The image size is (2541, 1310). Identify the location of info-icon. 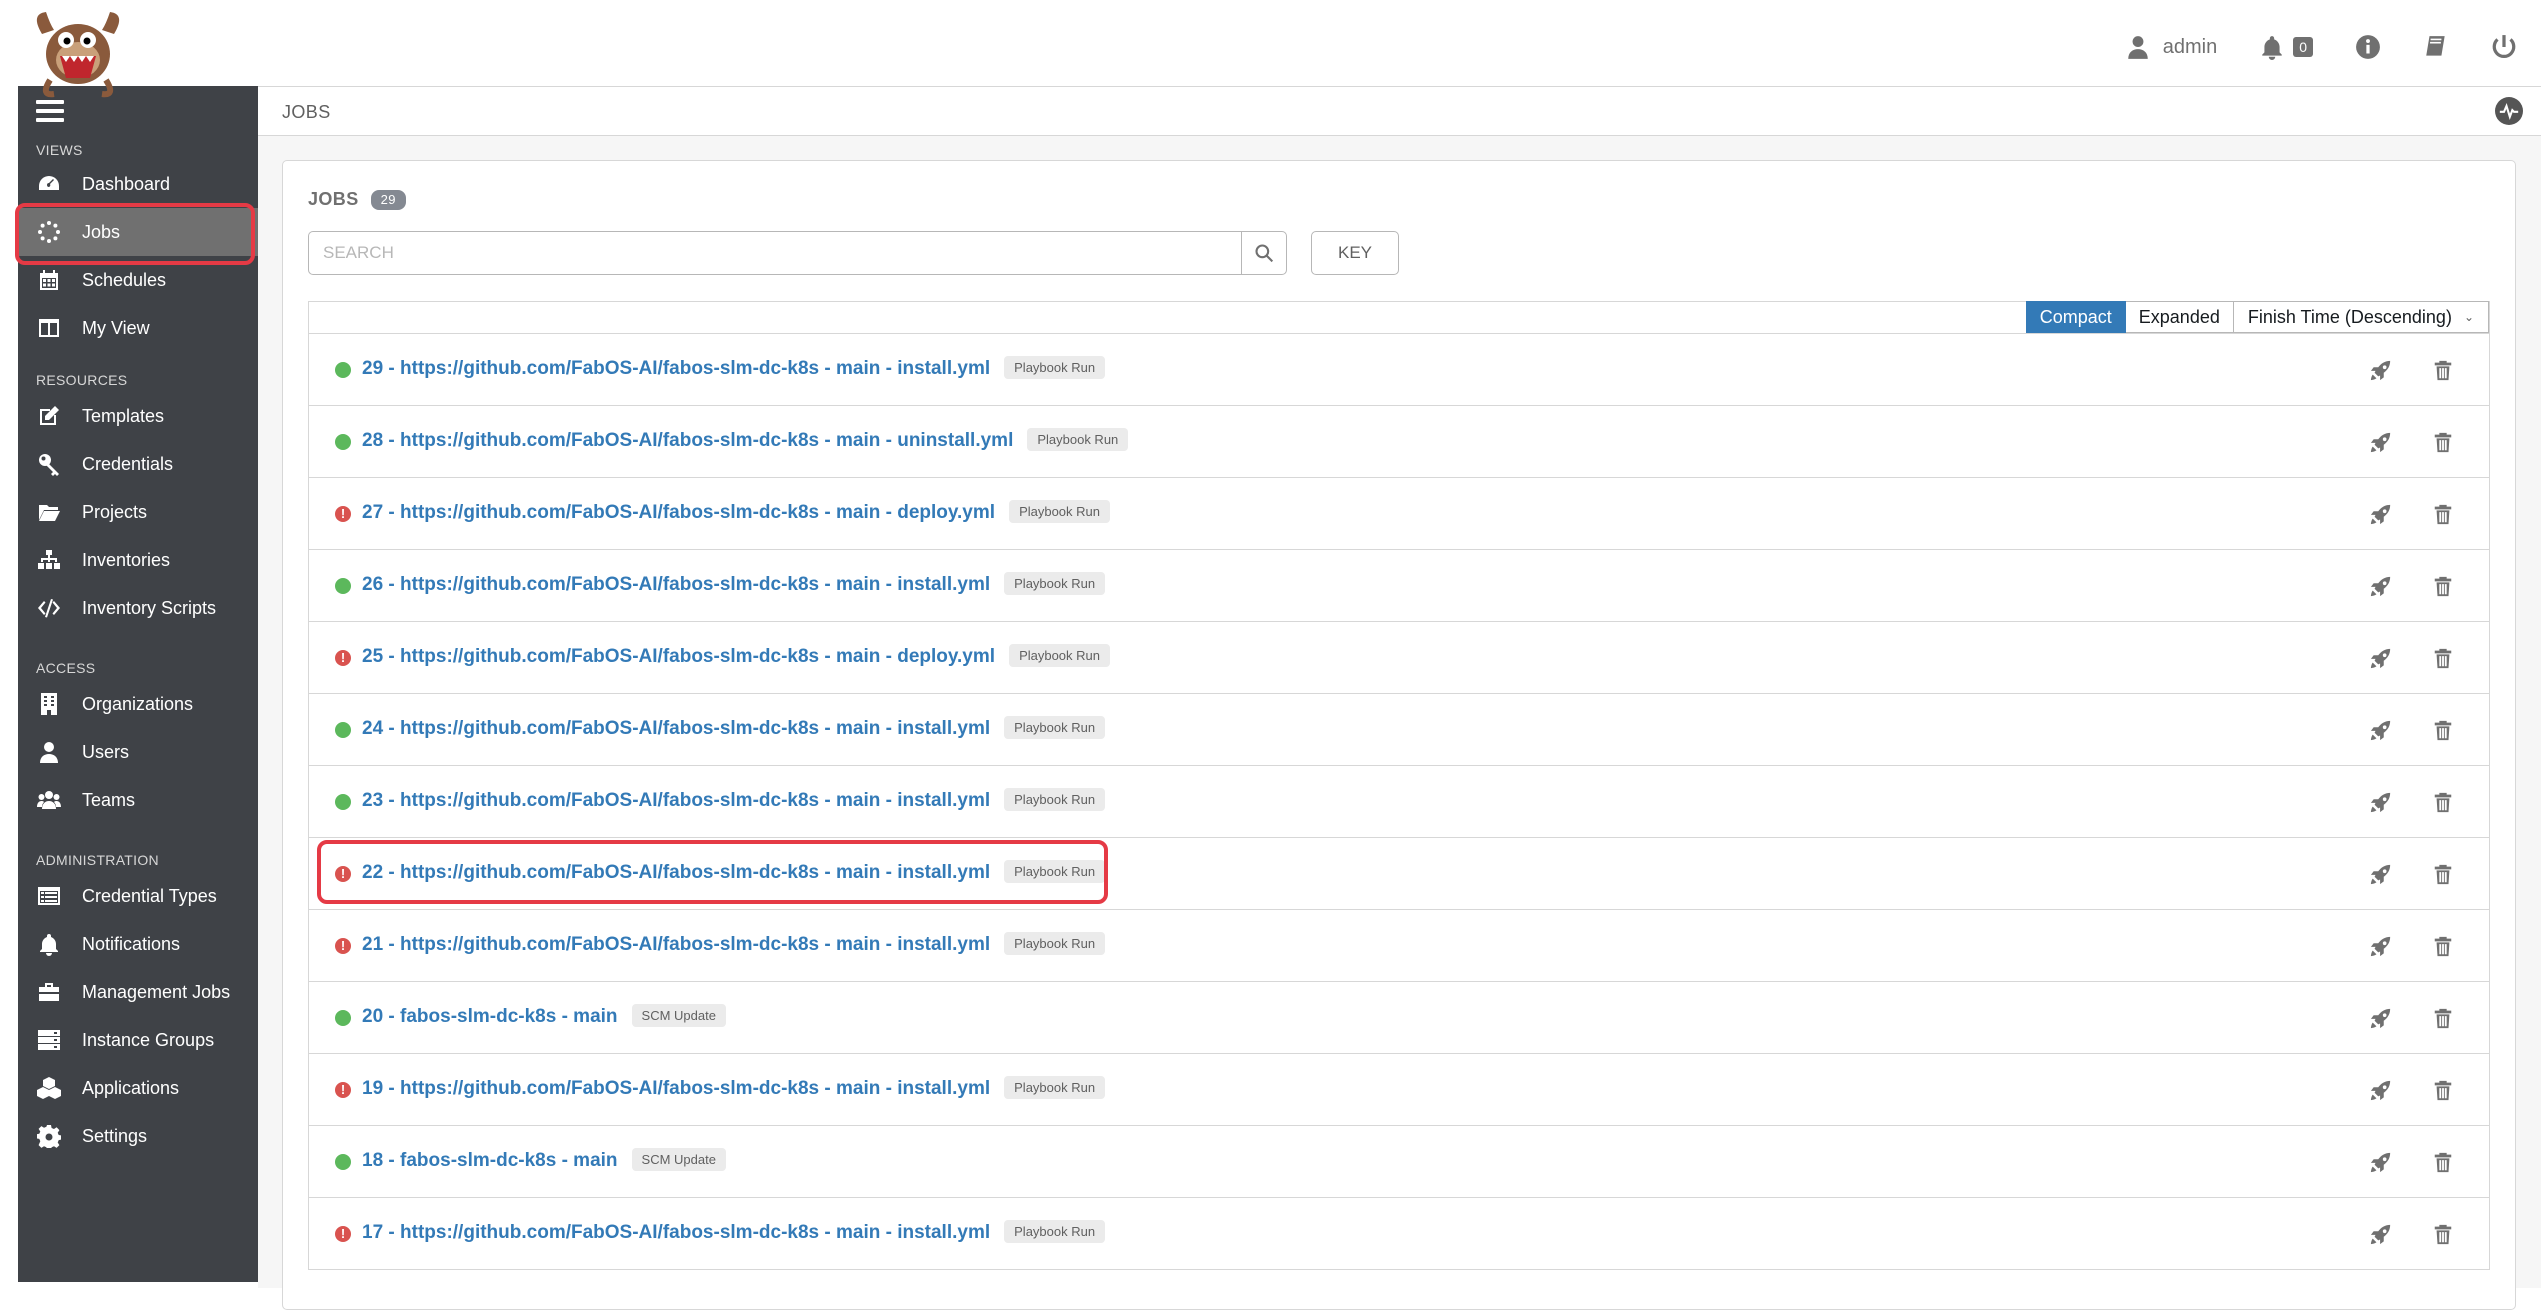
(2368, 47).